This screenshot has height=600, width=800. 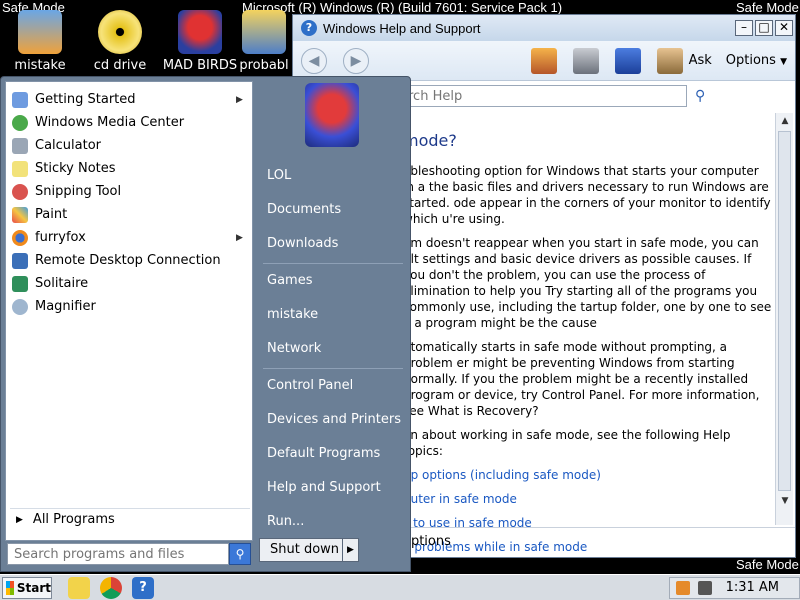 What do you see at coordinates (756, 587) in the screenshot?
I see `clock: 1:31 AM` at bounding box center [756, 587].